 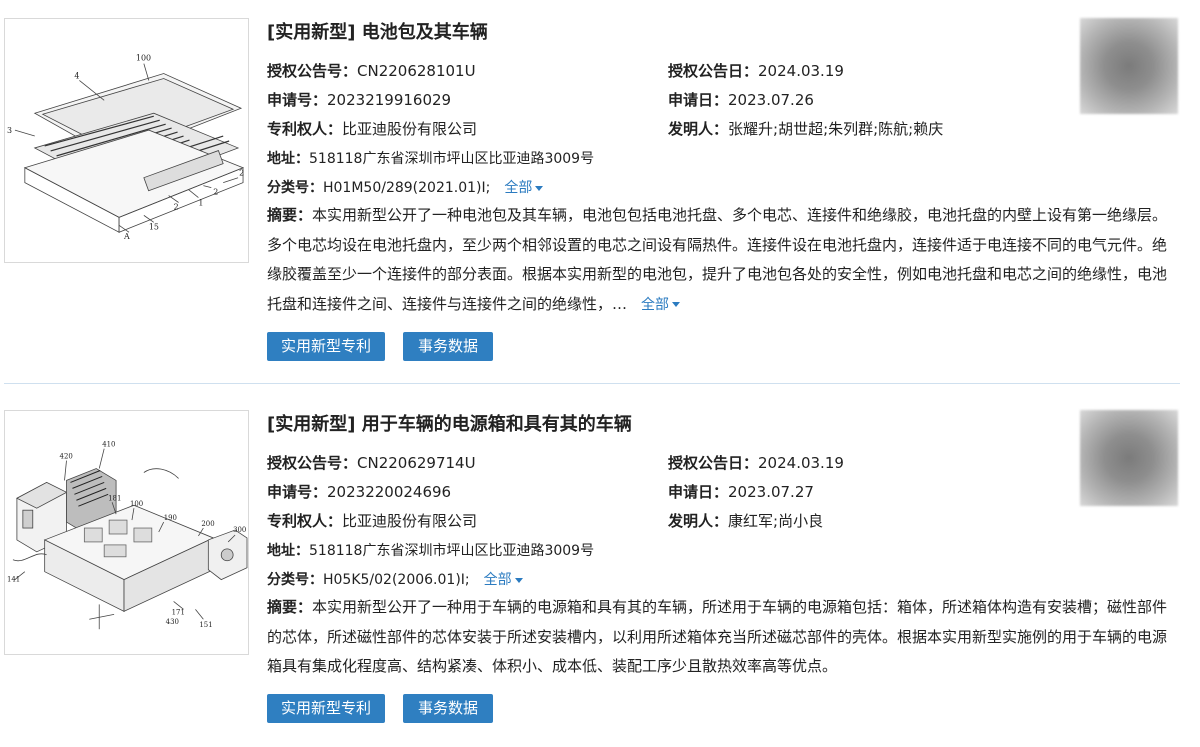 What do you see at coordinates (200, 202) in the screenshot?
I see `figure-label: 1` at bounding box center [200, 202].